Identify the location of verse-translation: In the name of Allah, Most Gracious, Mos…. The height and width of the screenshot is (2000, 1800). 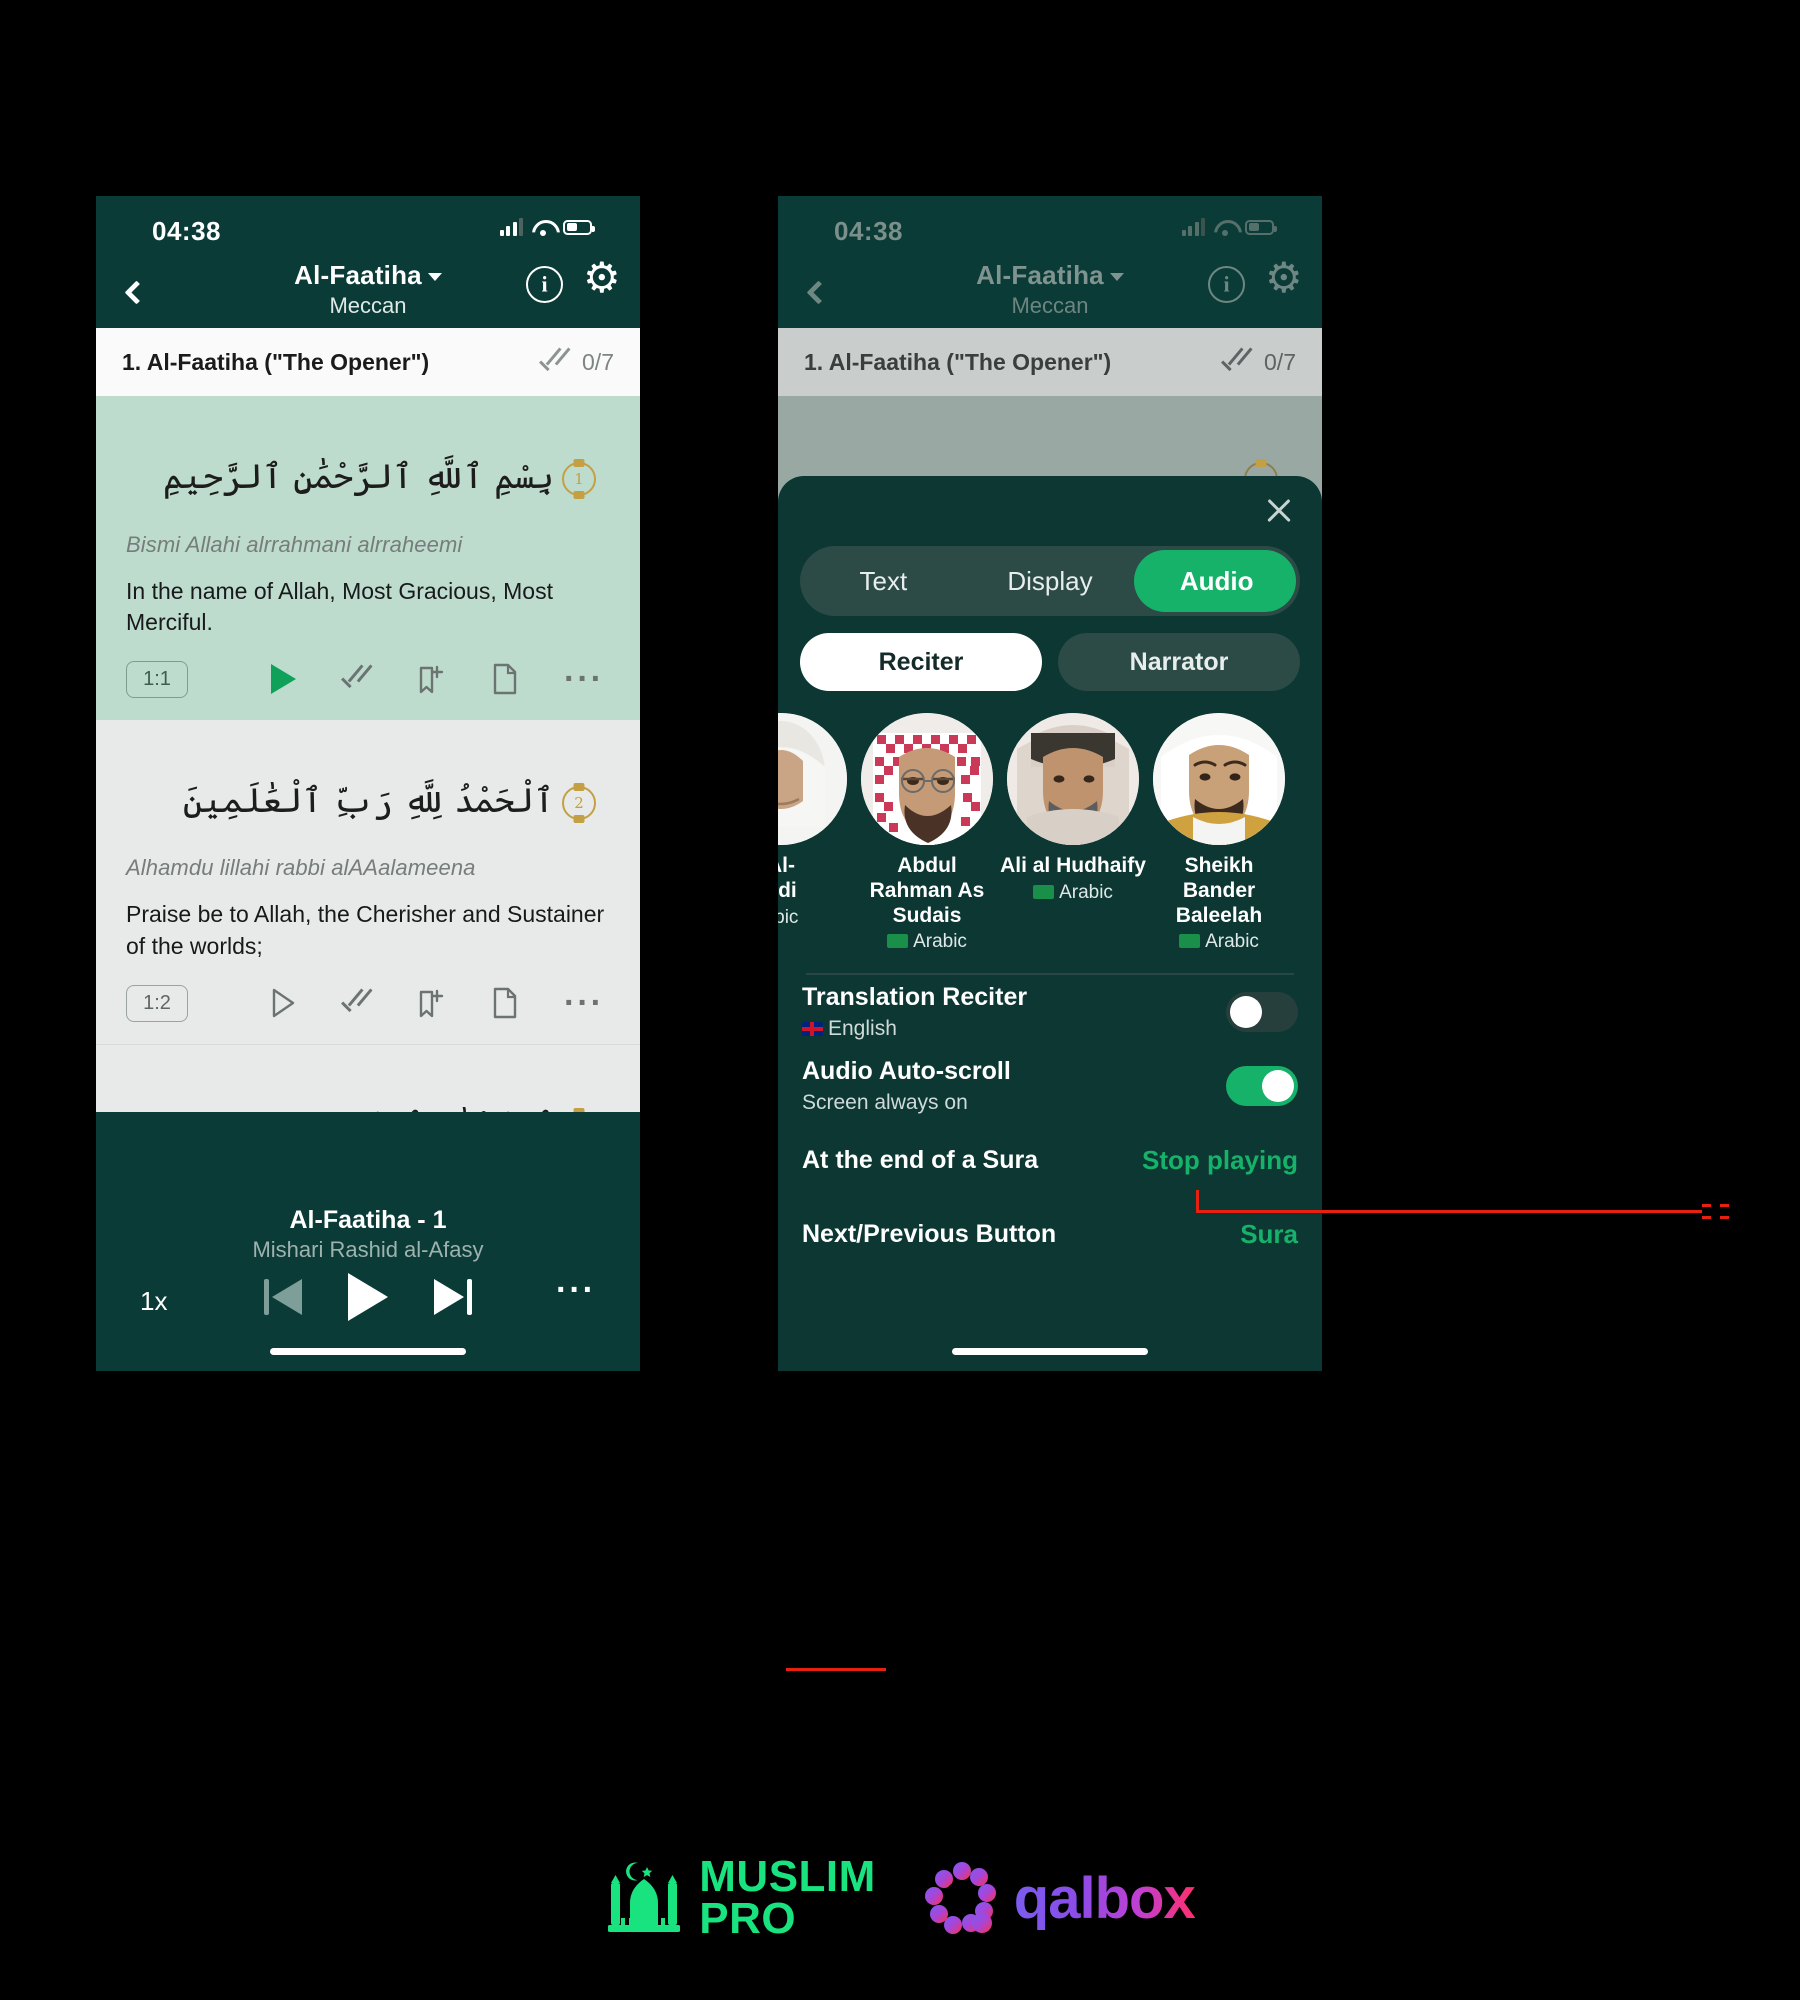
(339, 606).